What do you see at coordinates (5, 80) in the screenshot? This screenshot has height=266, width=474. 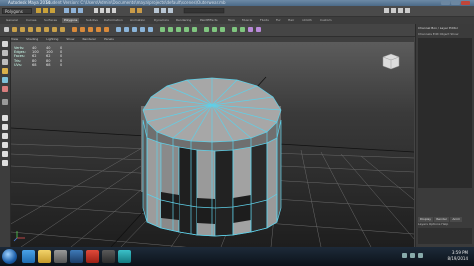 I see `rotate-tool-icon` at bounding box center [5, 80].